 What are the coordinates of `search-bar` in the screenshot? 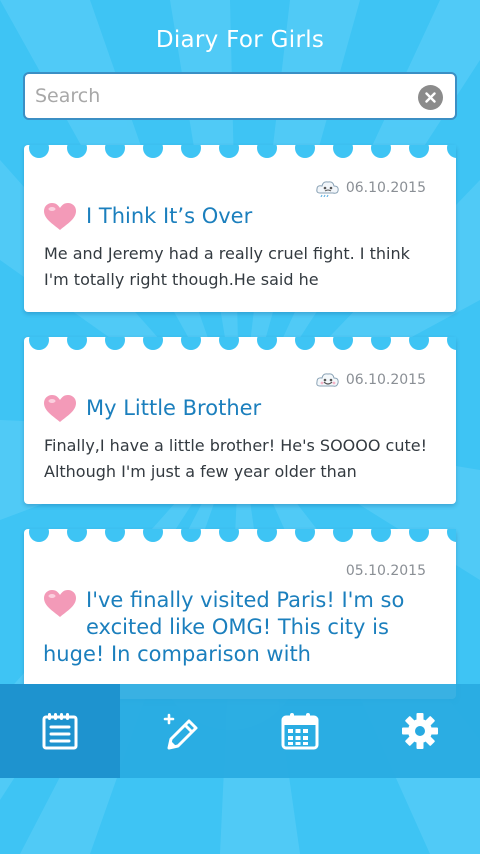 It's located at (240, 96).